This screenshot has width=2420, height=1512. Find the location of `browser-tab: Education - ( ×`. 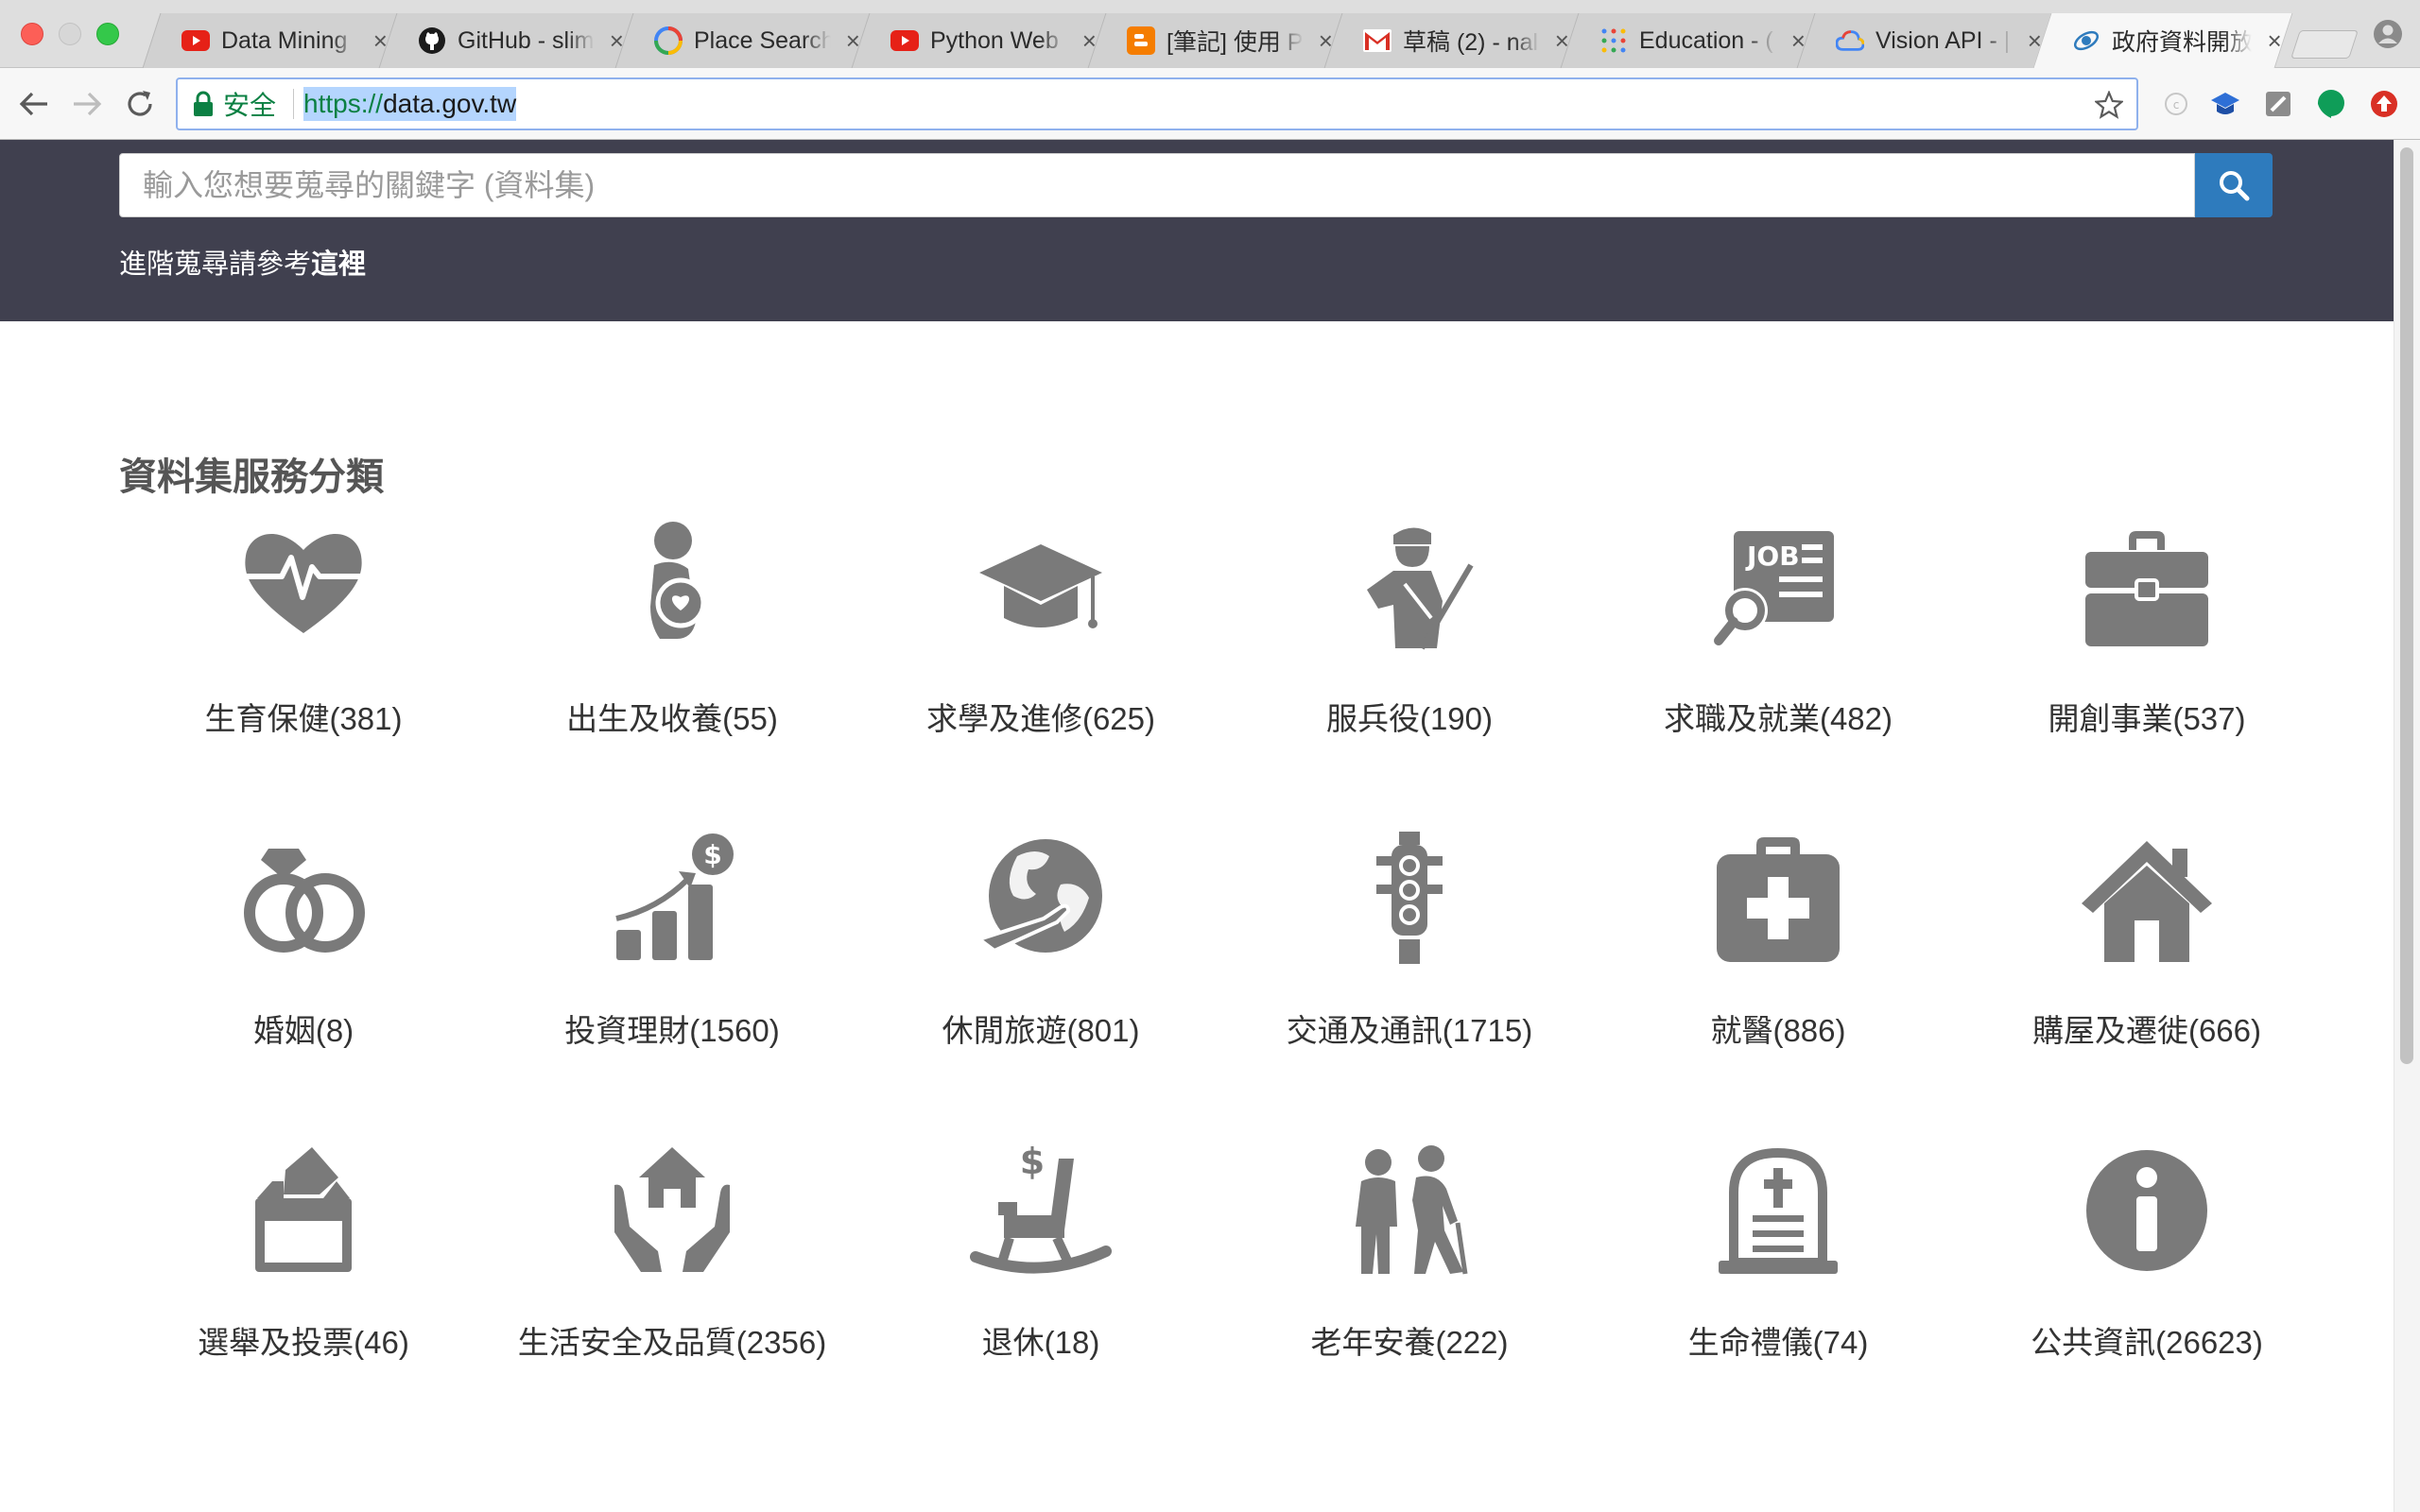

browser-tab: Education - ( × is located at coordinates (1688, 40).